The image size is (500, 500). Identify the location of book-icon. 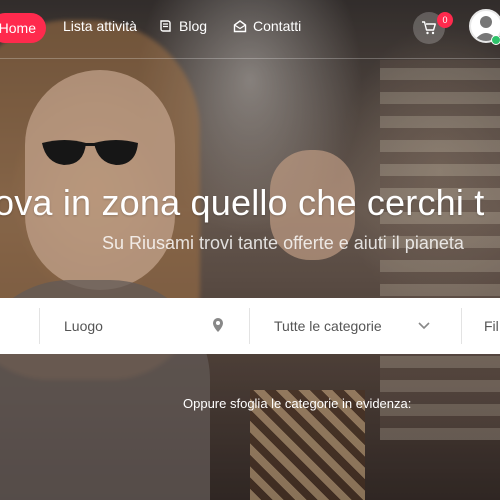
(165, 26).